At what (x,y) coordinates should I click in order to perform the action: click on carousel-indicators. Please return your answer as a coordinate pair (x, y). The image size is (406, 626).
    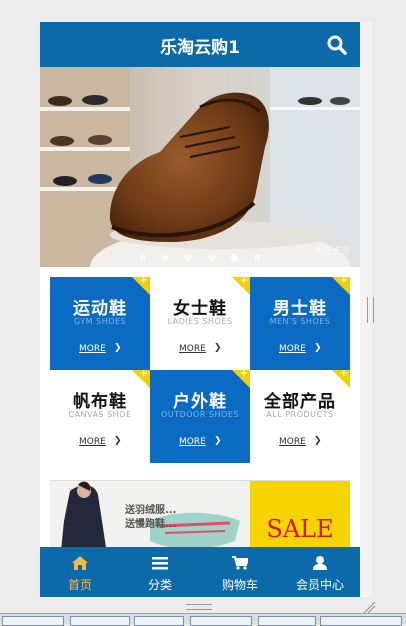
    Looking at the image, I should click on (200, 253).